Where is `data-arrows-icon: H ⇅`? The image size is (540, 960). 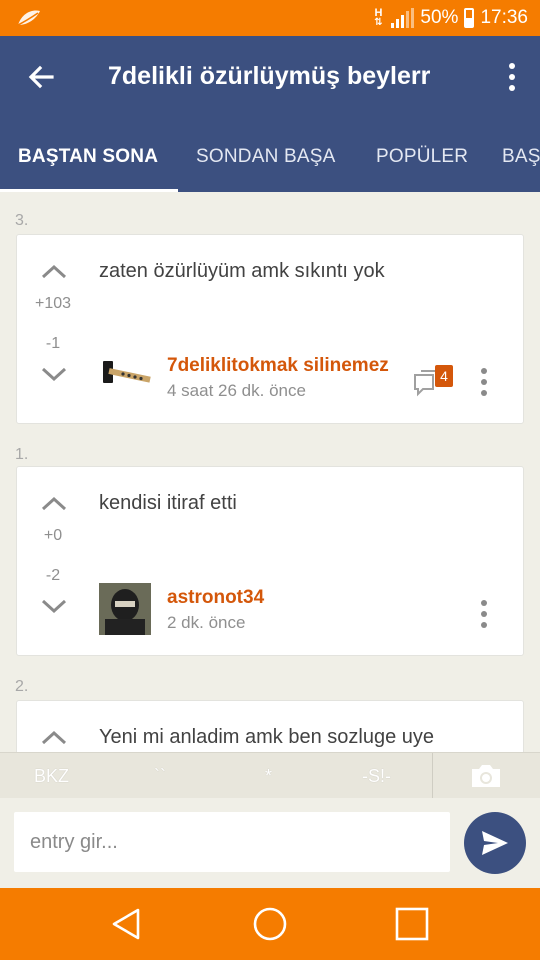 data-arrows-icon: H ⇅ is located at coordinates (378, 18).